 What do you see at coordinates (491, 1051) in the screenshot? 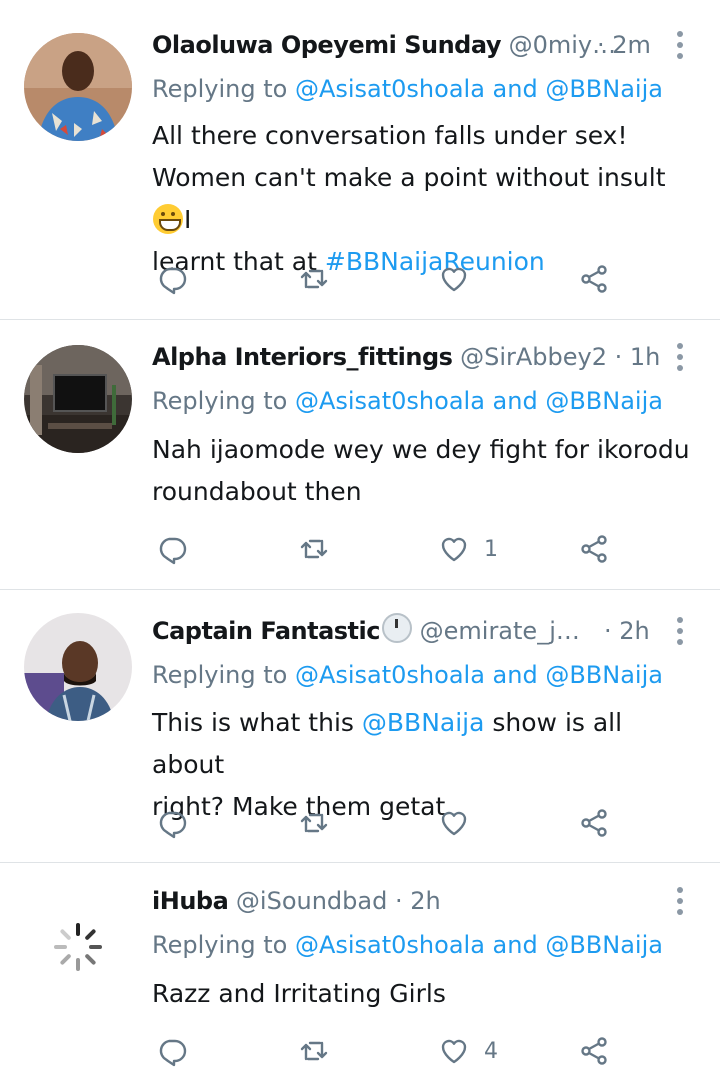
I see `like-count: 4` at bounding box center [491, 1051].